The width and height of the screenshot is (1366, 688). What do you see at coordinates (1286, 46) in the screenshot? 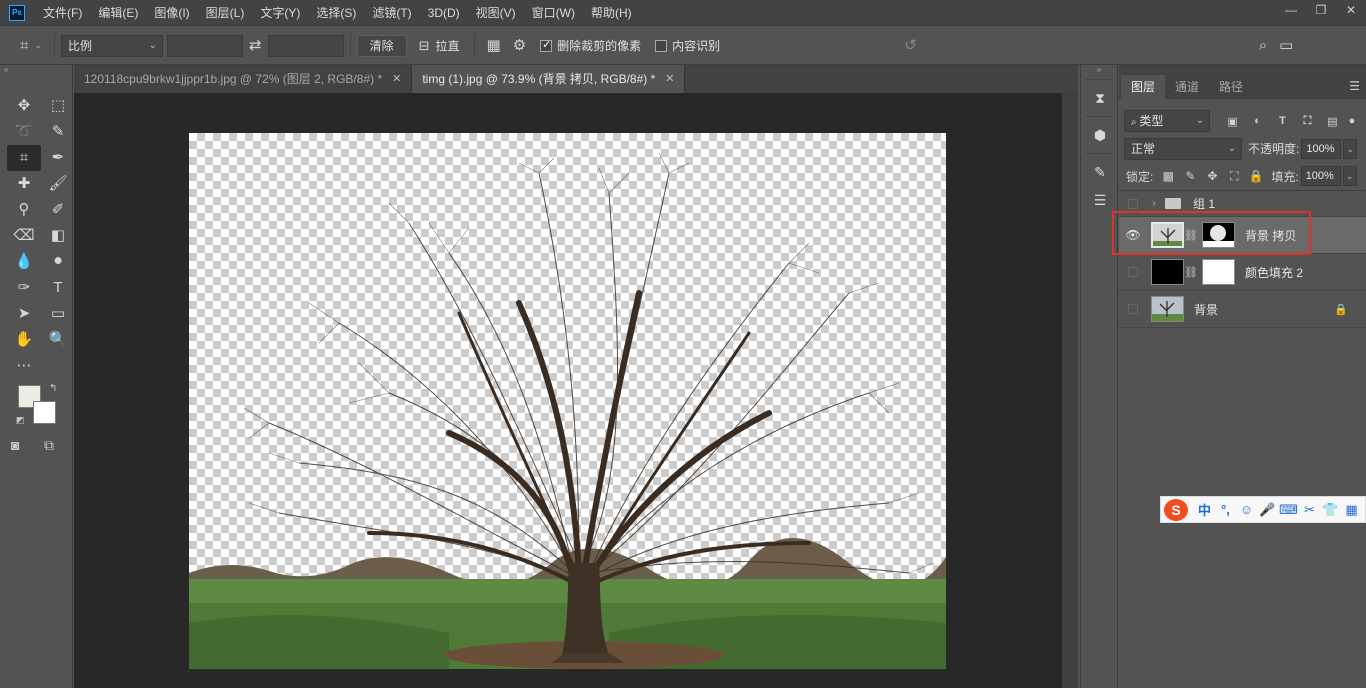
I see `workspace-icon: ▭` at bounding box center [1286, 46].